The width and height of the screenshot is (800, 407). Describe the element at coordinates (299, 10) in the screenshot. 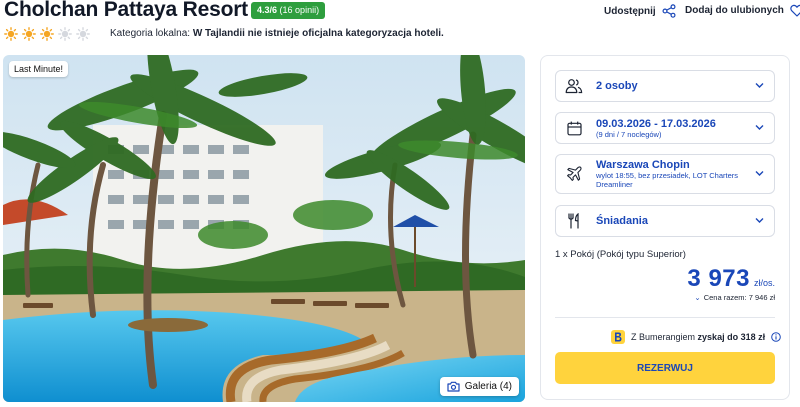

I see `rating-count: (16 opinii)` at that location.